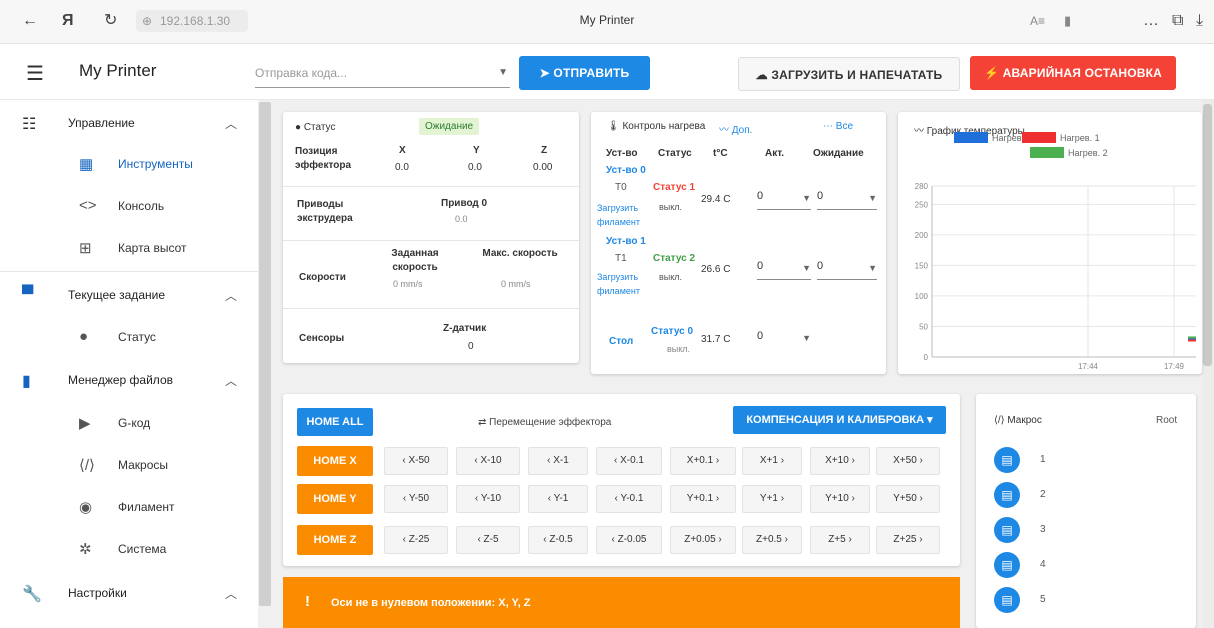 This screenshot has height=628, width=1214. I want to click on macros-root: Root, so click(1166, 420).